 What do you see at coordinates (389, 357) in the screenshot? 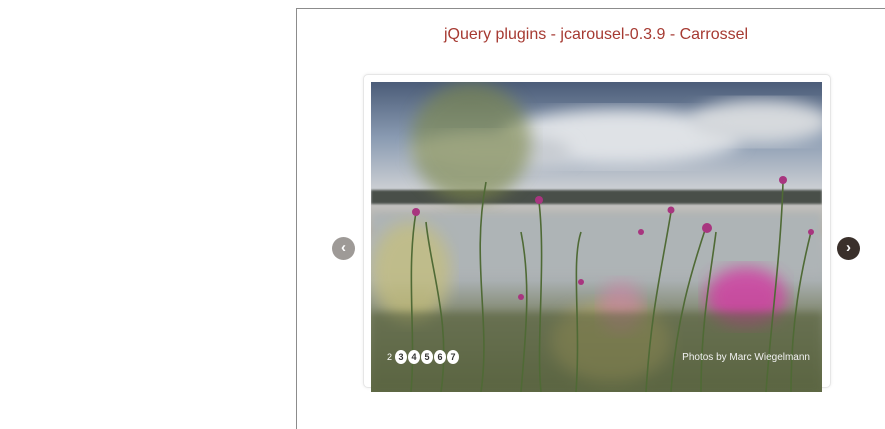
I see `pagination-page: 2` at bounding box center [389, 357].